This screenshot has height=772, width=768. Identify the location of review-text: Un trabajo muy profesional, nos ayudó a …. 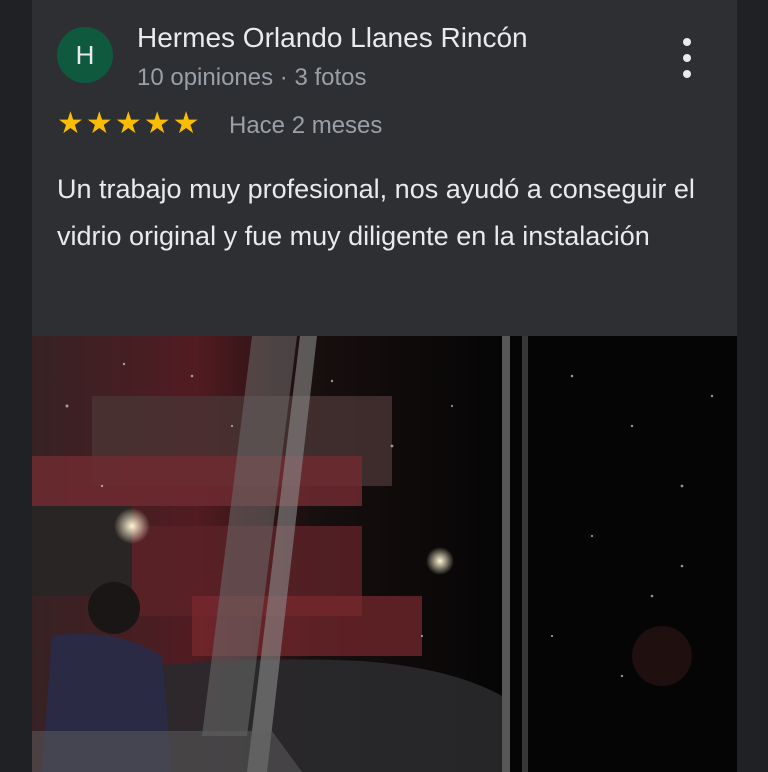
(376, 212).